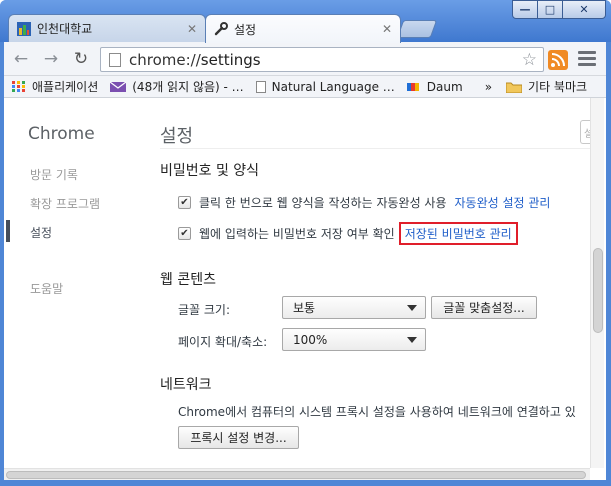 This screenshot has width=611, height=486. I want to click on header-divider, so click(375, 148).